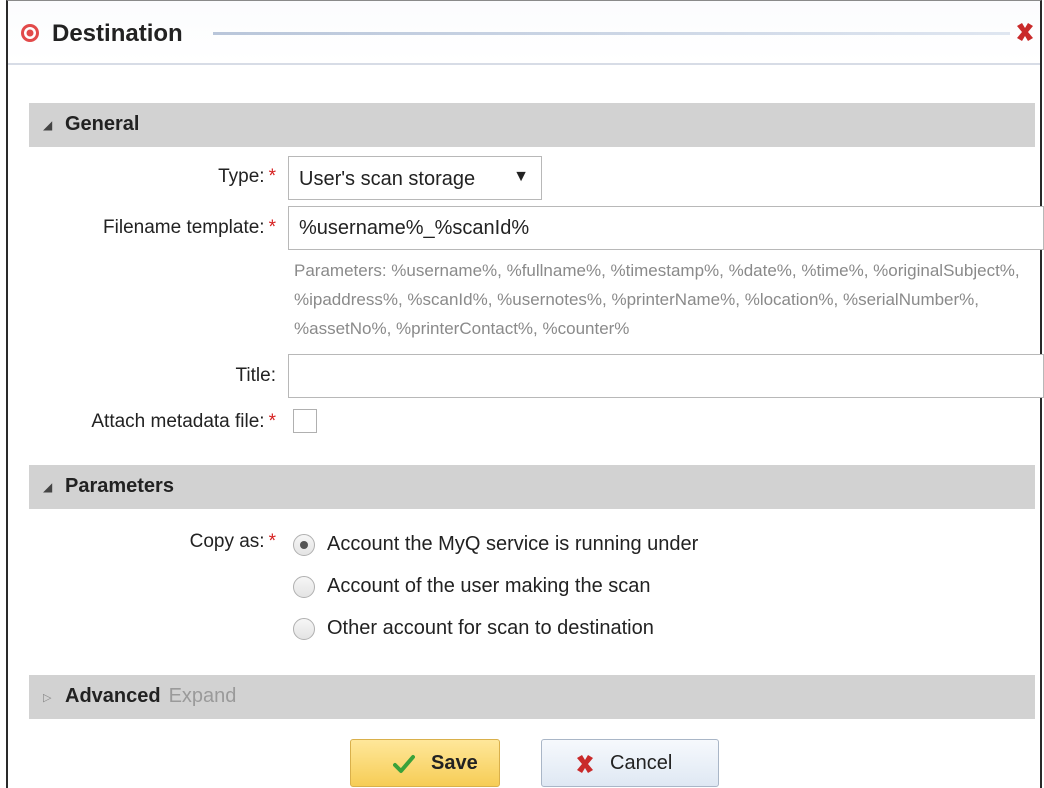 This screenshot has height=788, width=1044. What do you see at coordinates (513, 544) in the screenshot?
I see `radio-label: Account the MyQ service is running under` at bounding box center [513, 544].